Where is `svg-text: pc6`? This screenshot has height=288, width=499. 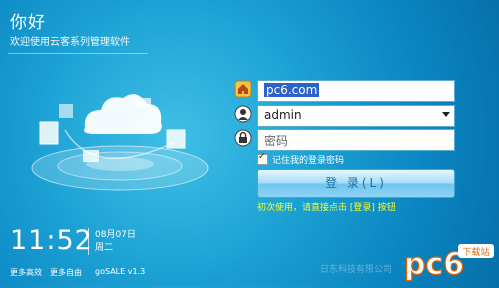 svg-text: pc6 is located at coordinates (434, 264).